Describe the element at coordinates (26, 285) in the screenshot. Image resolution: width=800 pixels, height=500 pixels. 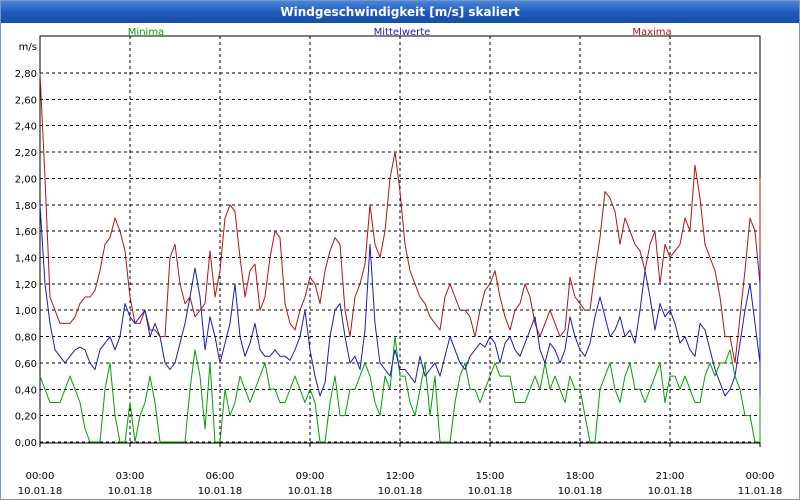
I see `y-tick-label: 1,20` at that location.